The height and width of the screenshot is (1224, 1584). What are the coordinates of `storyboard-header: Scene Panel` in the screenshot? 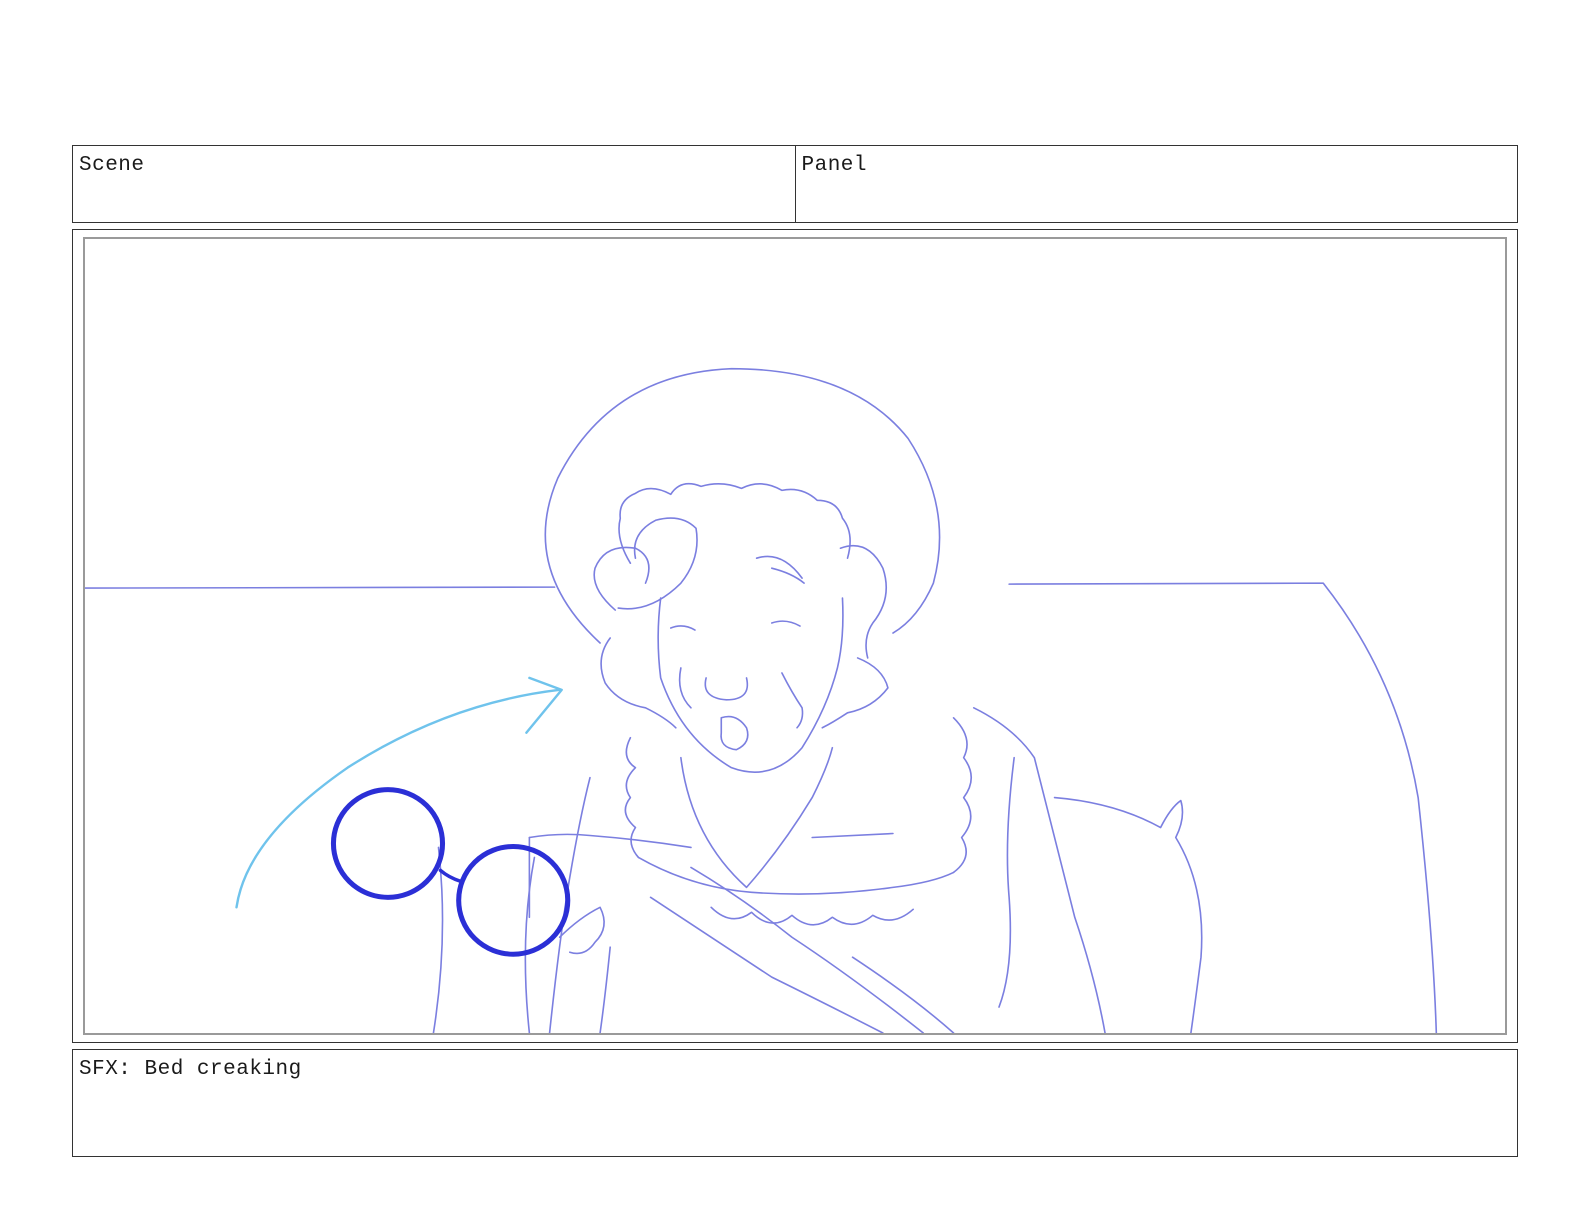 It's located at (795, 184).